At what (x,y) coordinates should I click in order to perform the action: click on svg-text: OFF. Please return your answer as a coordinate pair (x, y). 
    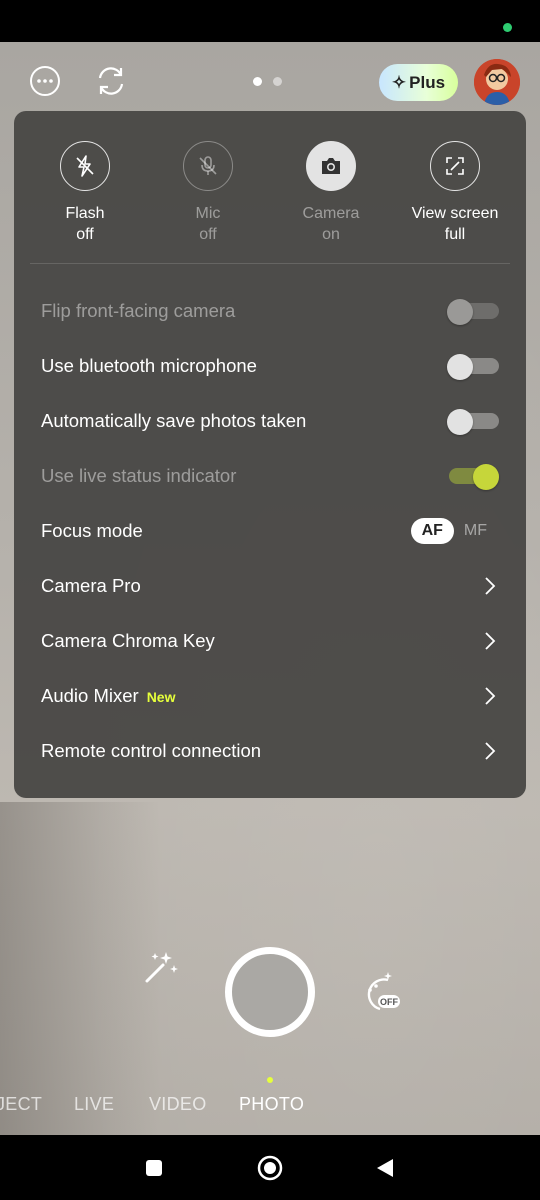
    Looking at the image, I should click on (389, 1002).